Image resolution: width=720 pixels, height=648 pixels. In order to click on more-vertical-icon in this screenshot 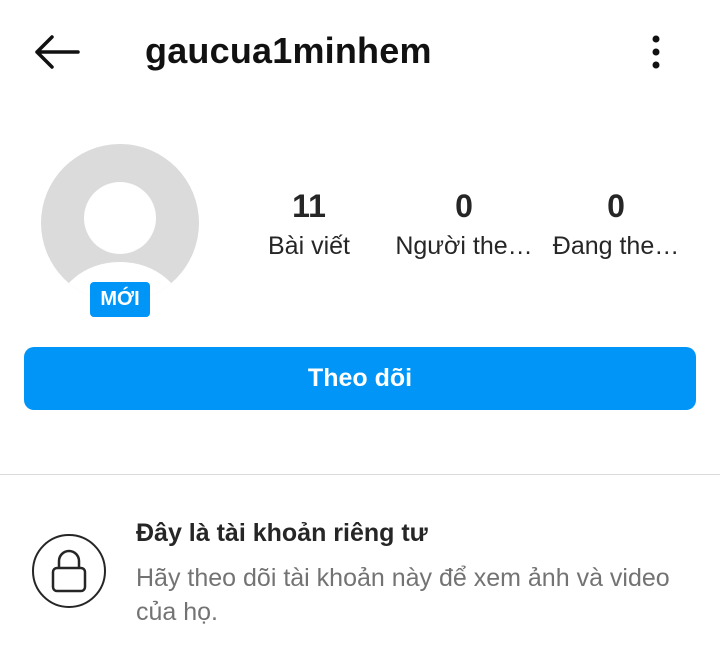, I will do `click(656, 52)`.